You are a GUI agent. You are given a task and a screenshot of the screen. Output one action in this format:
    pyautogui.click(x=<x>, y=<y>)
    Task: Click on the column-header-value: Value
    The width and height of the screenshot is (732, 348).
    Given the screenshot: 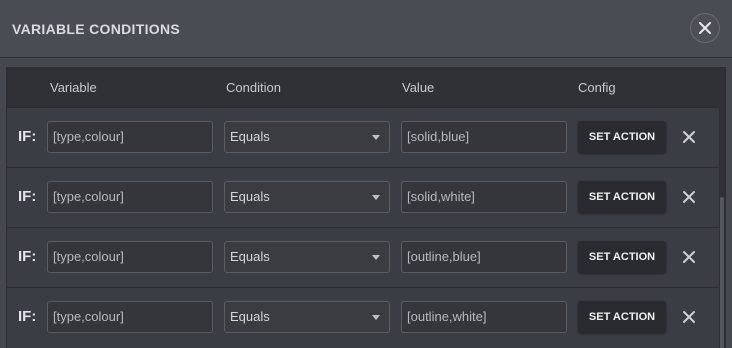 What is the action you would take?
    pyautogui.click(x=418, y=87)
    